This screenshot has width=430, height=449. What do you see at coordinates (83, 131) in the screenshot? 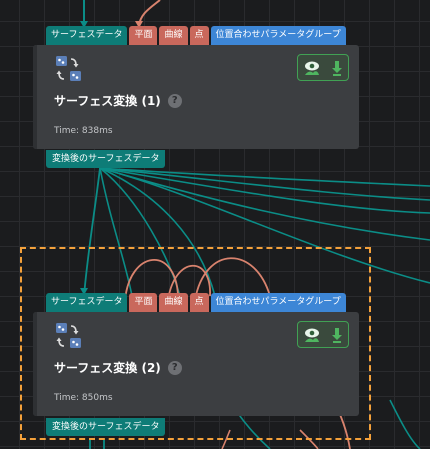
I see `node-time: Time: 838ms` at bounding box center [83, 131].